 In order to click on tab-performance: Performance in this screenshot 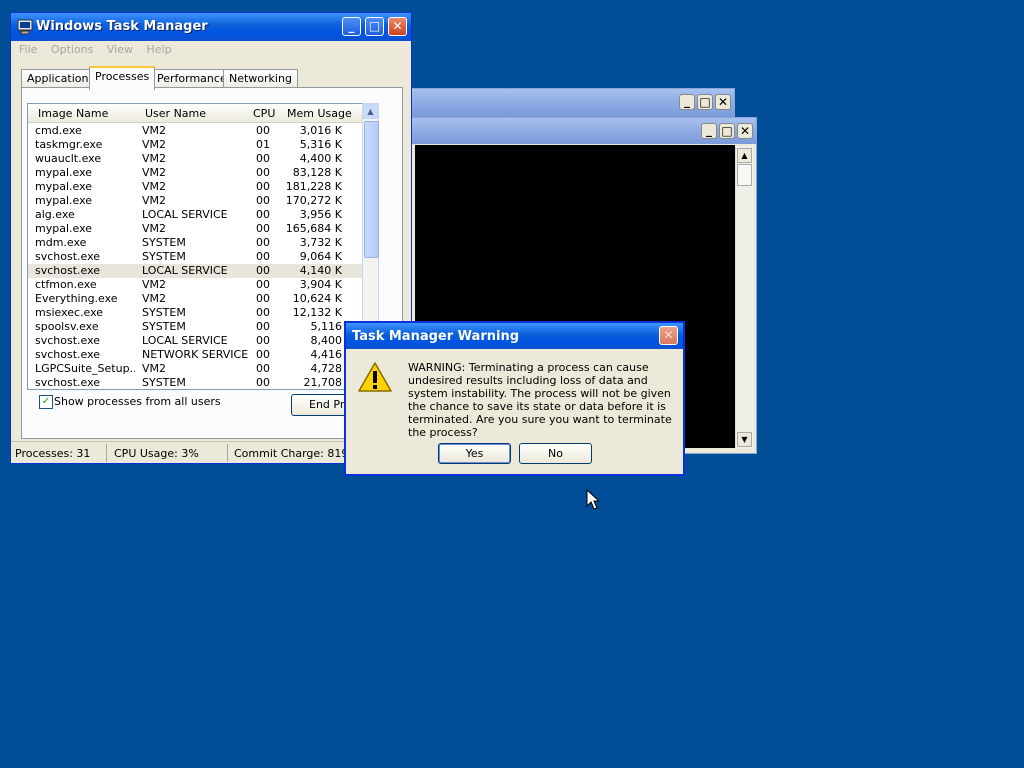, I will do `click(192, 78)`.